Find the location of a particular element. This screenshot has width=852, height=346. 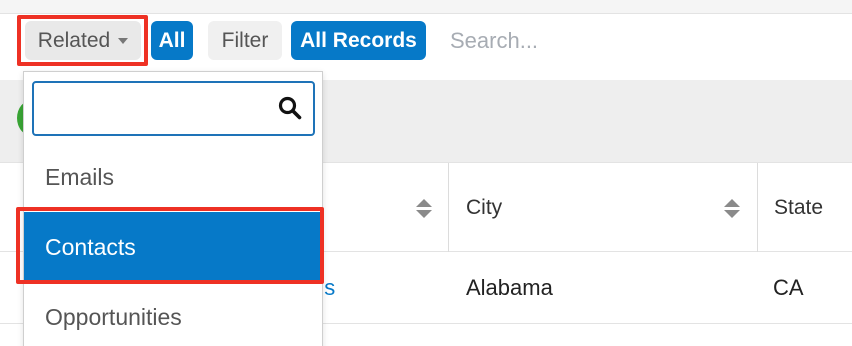

column-header-city: City is located at coordinates (484, 208).